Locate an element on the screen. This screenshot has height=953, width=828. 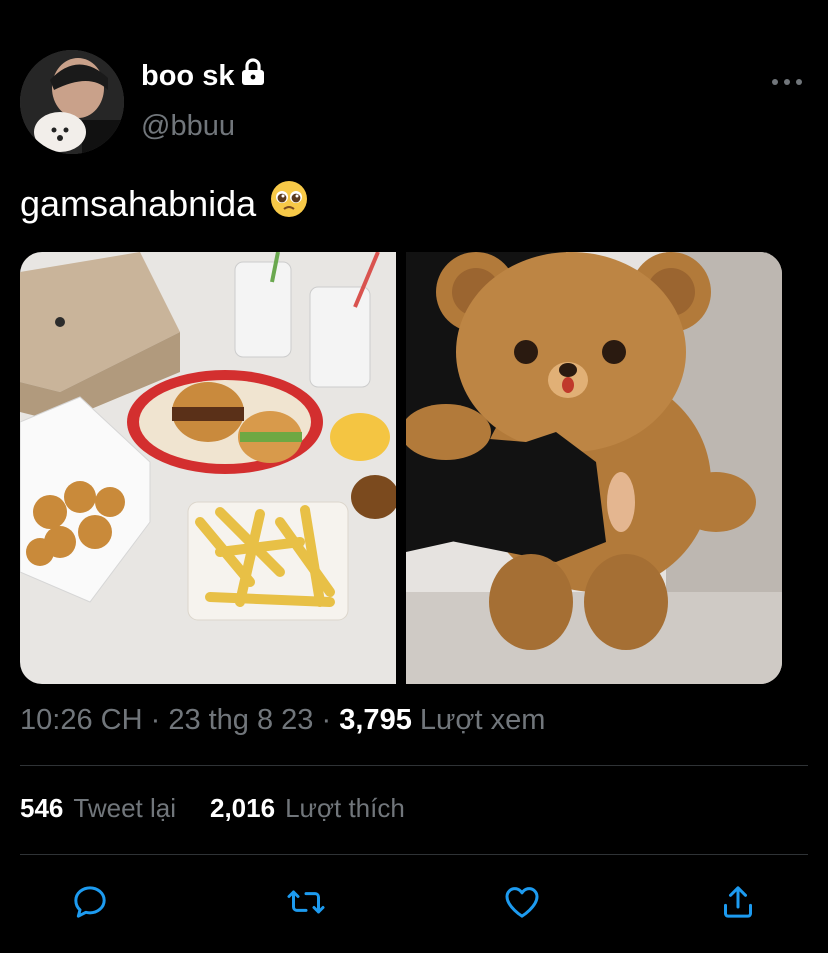
display-name-text: boo sk is located at coordinates (188, 75).